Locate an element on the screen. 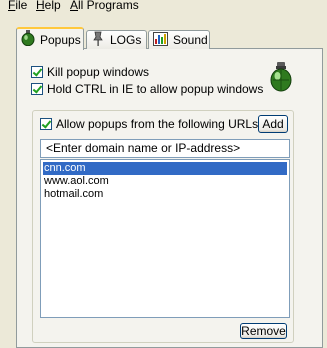 The height and width of the screenshot is (348, 327). kill-popups-option: Kill popup windows is located at coordinates (90, 72).